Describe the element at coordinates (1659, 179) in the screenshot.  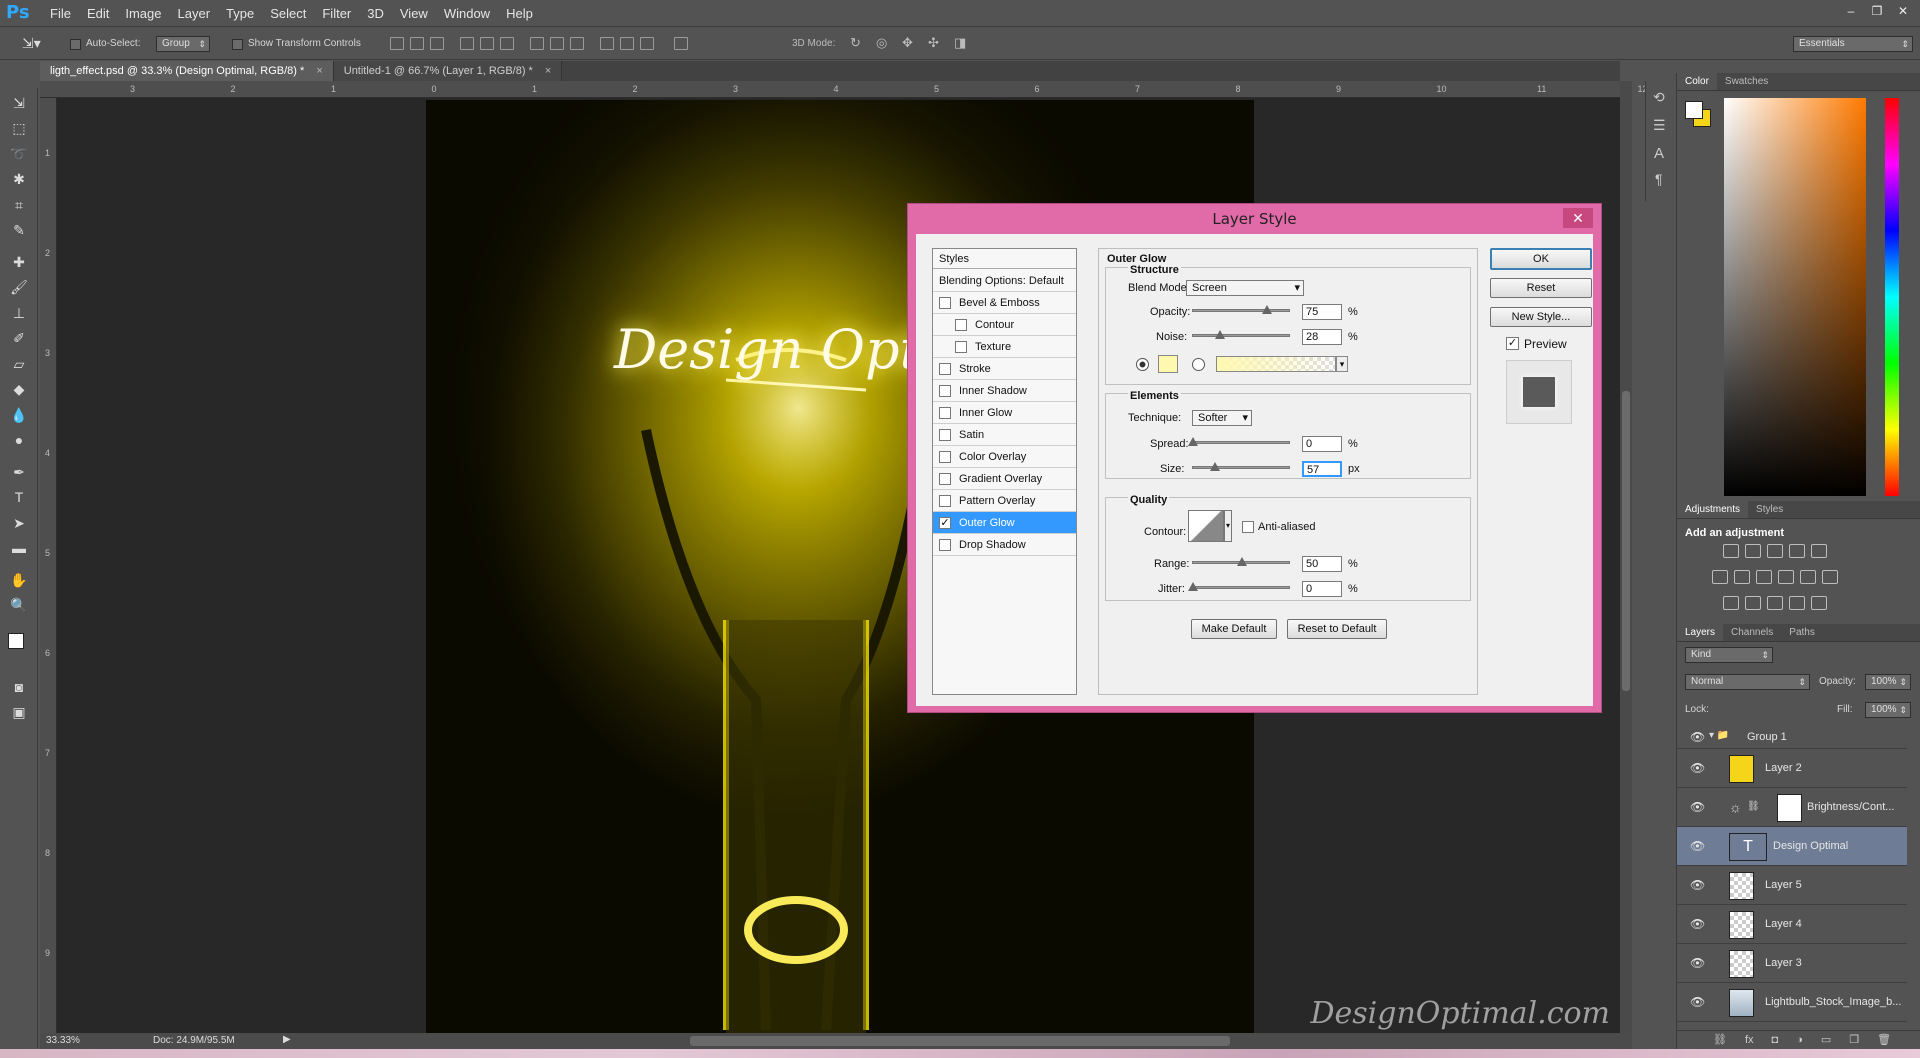
I see `paragraph-icon: ¶` at that location.